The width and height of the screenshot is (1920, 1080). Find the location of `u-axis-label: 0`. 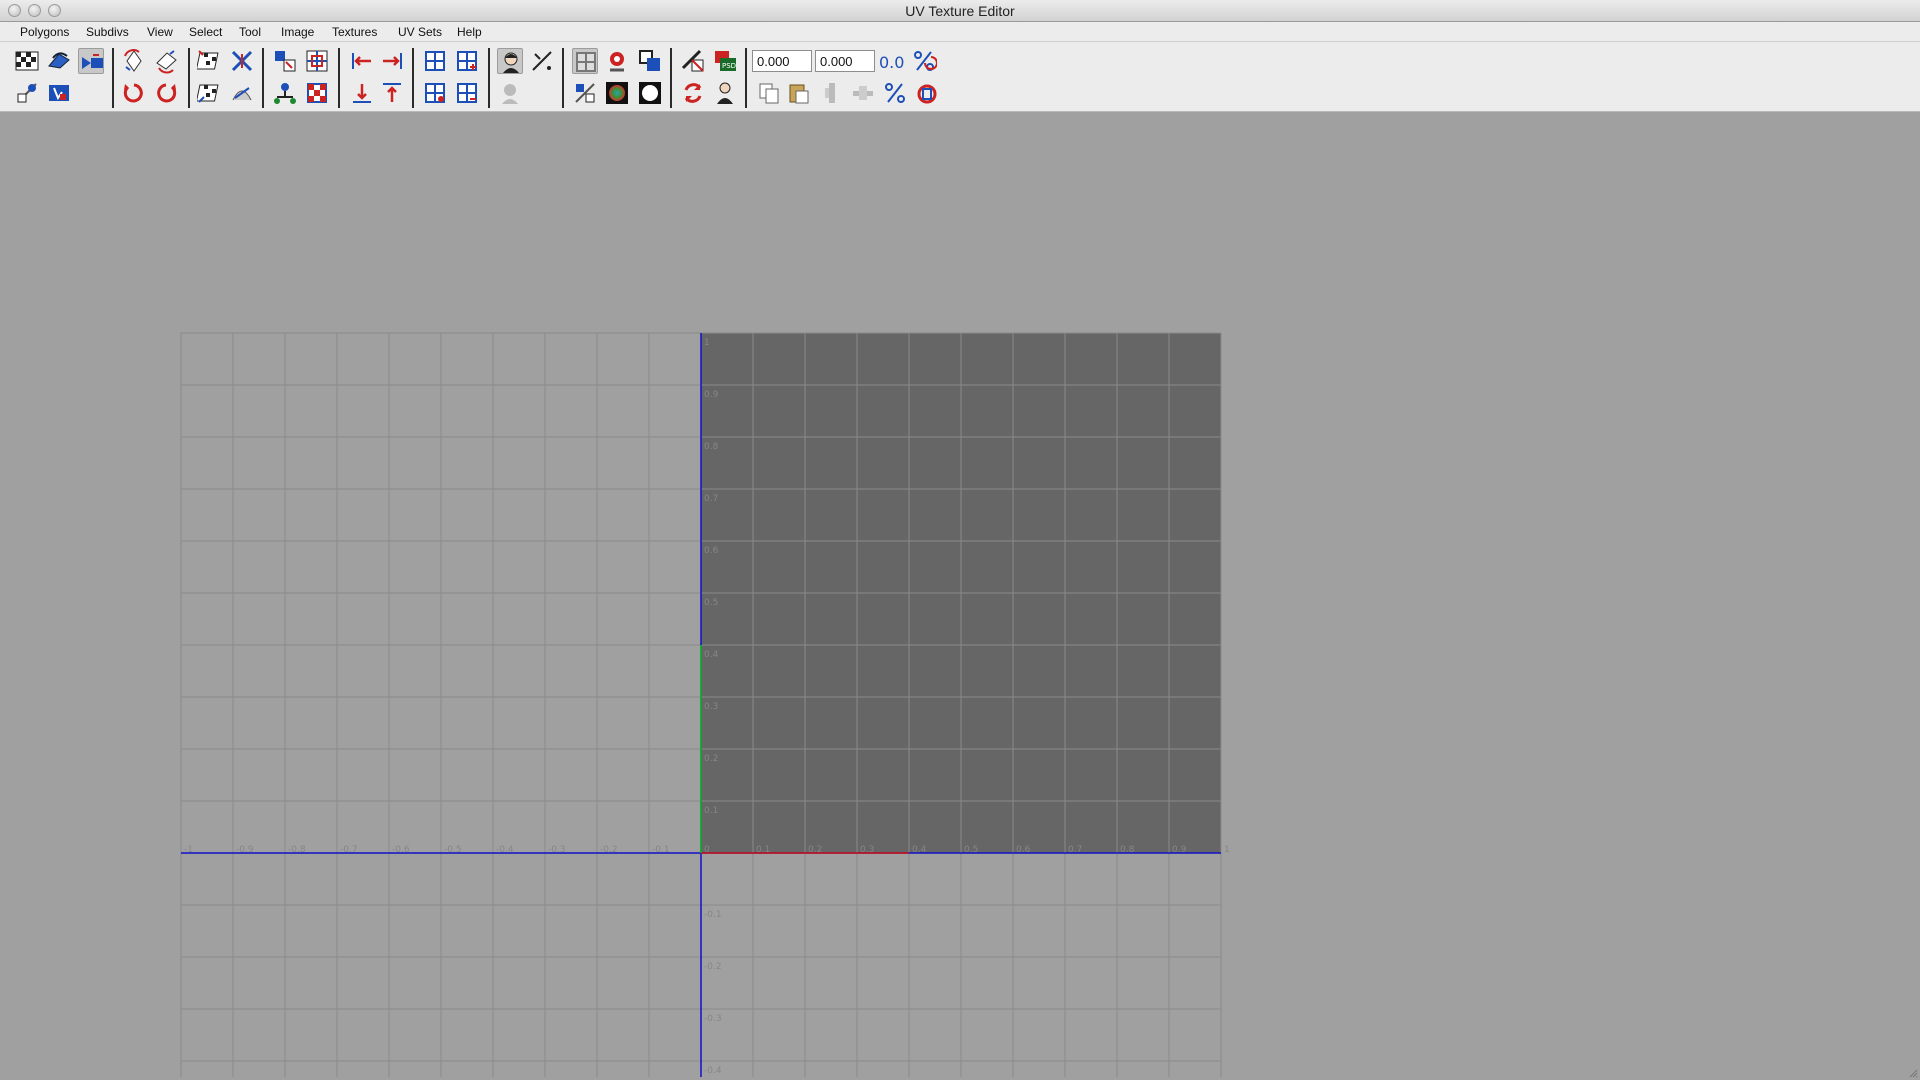

u-axis-label: 0 is located at coordinates (707, 850).